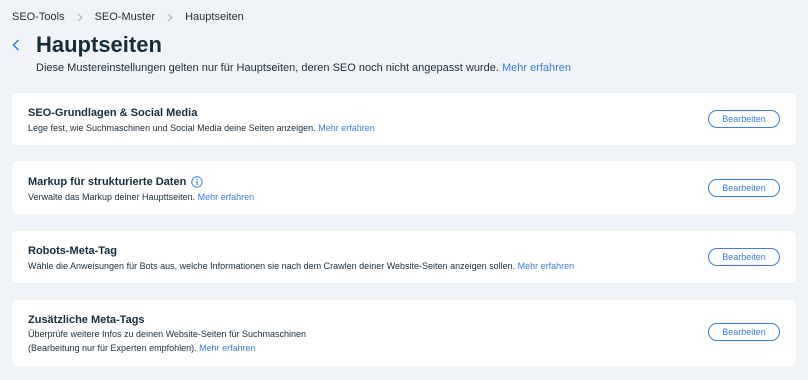  I want to click on breadcrumb-item-seo-muster: SEO-Muster, so click(125, 17).